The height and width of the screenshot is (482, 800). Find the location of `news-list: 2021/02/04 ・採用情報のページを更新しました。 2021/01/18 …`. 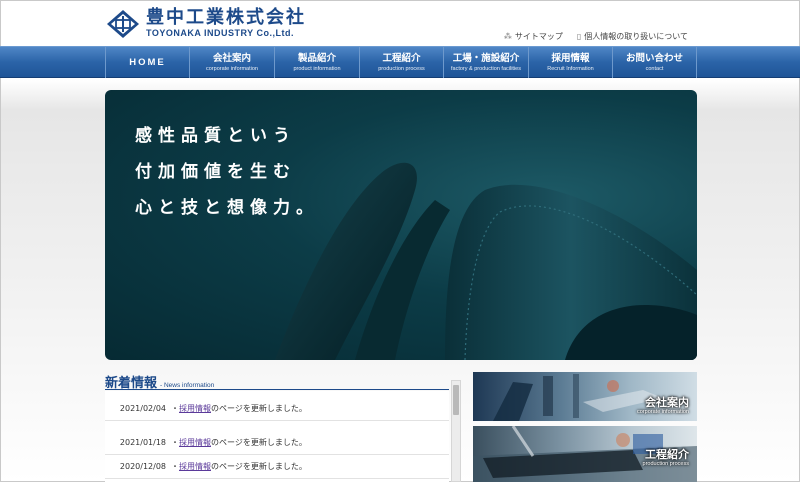

news-list: 2021/02/04 ・採用情報のページを更新しました。 2021/01/18 … is located at coordinates (277, 436).